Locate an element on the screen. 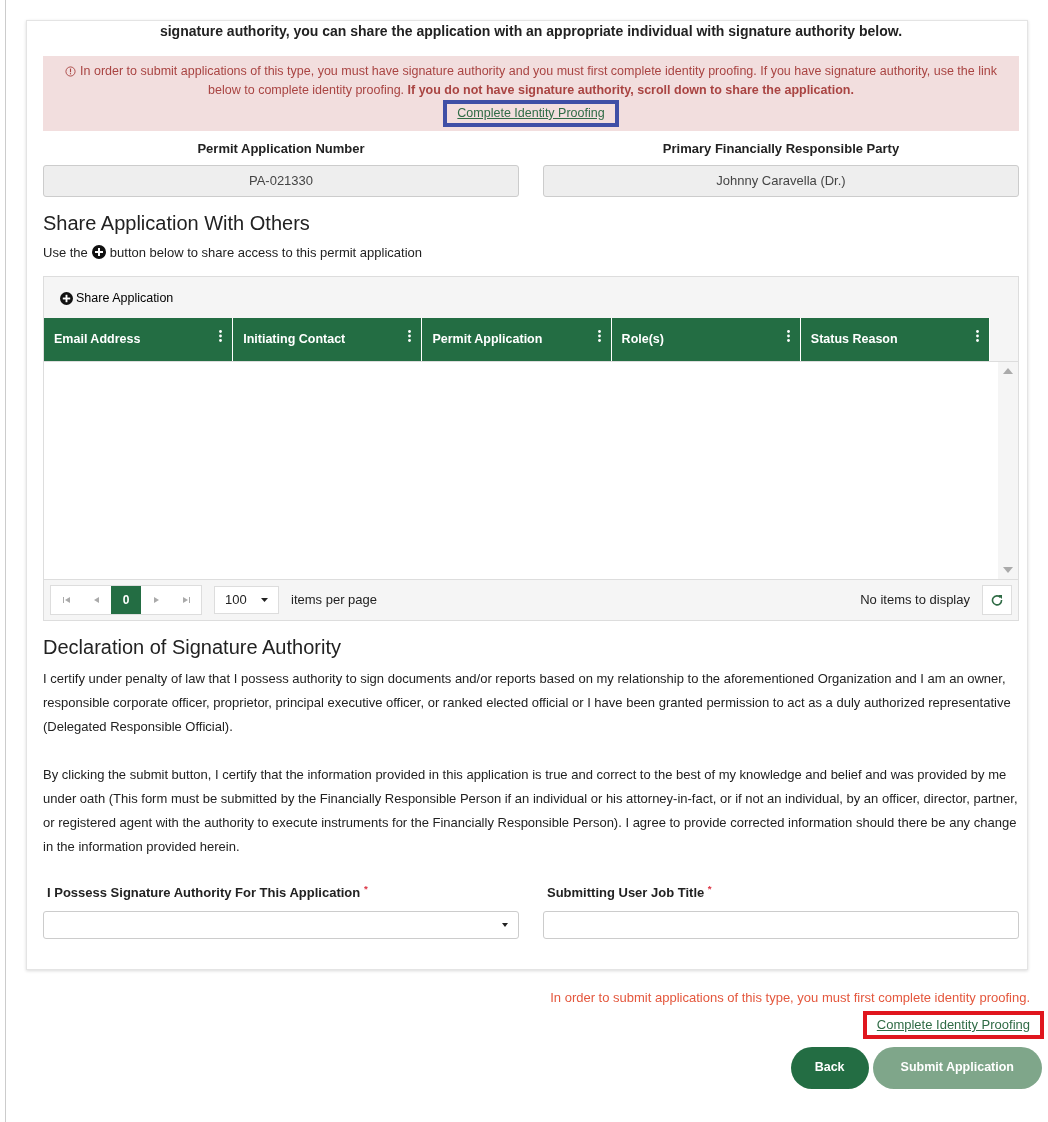 The height and width of the screenshot is (1122, 1048). declaration-paragraph: By clicking the submit button, I certify that the information provided in this application is true and correct to the best of my knowledge and belief and was provided by me under oath (This form must be submitted by the Financially Responsible Person if an individual or his attorney-in-fact, or if not an individual, by an officer, director, partner, or registered agent with the authority to execute instruments for the Financially Responsible Person). I agree to provide corrected information should there be any change in the information provided herein. is located at coordinates (531, 811).